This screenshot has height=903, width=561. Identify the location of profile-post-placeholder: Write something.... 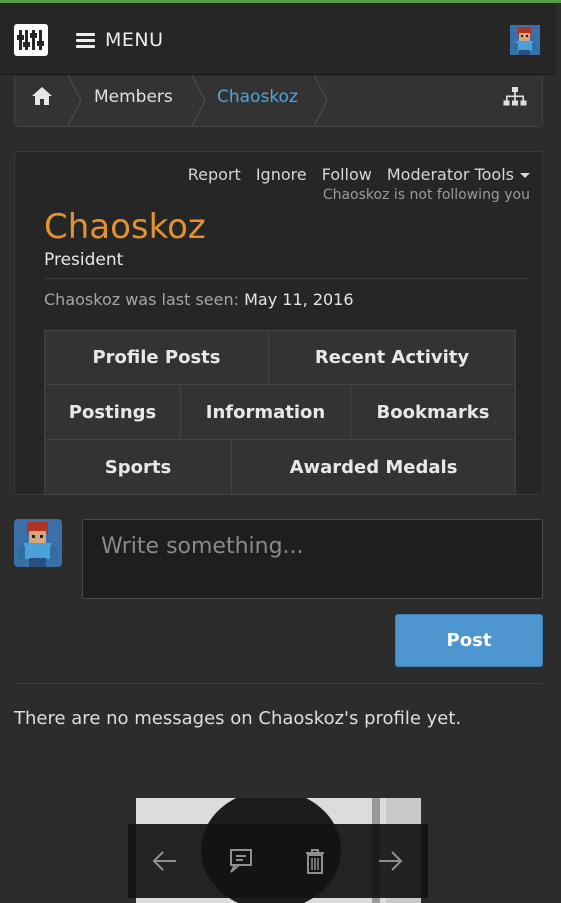
(202, 546).